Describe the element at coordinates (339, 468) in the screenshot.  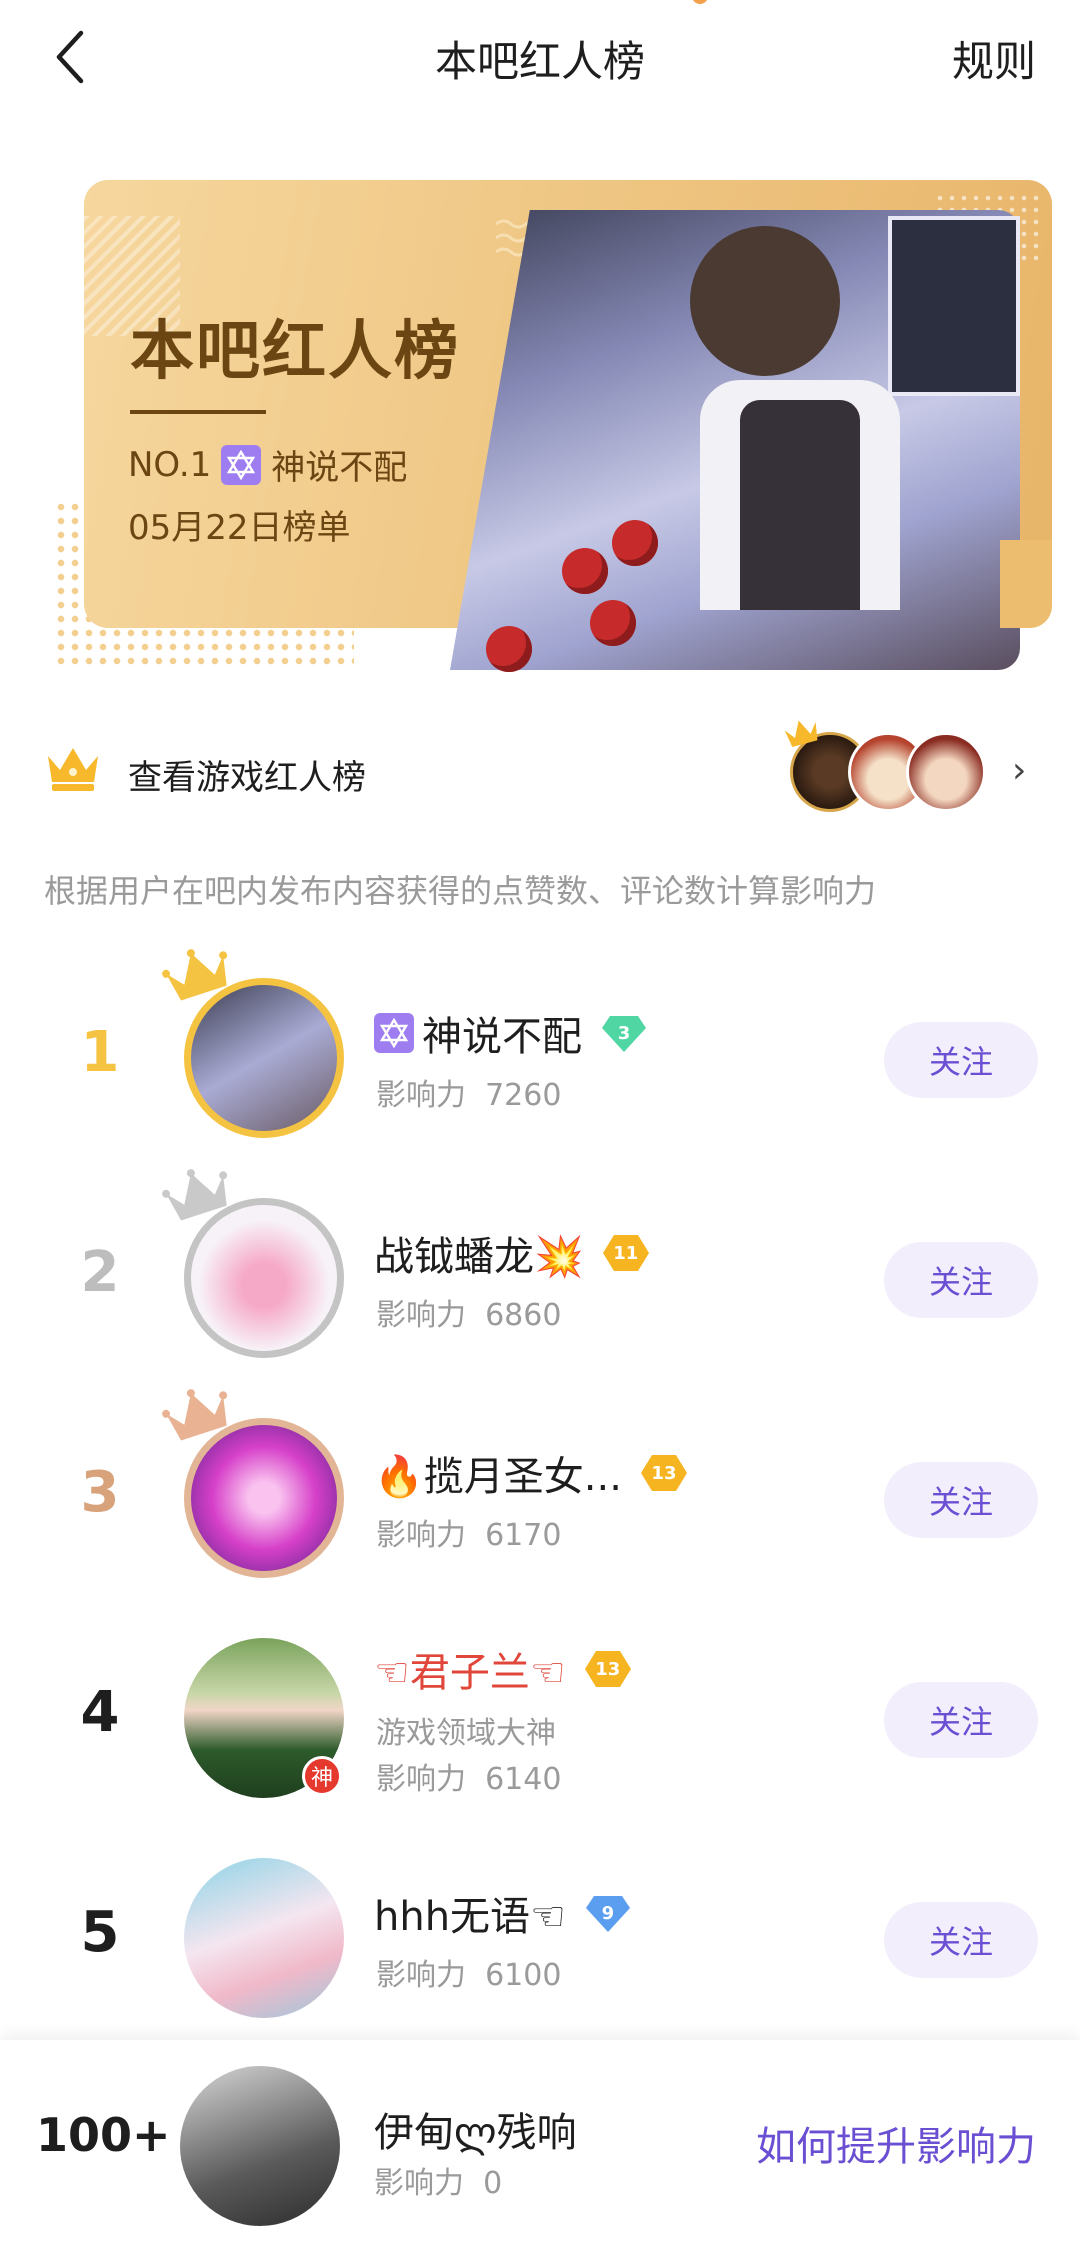
I see `no1-username: 神说不配` at that location.